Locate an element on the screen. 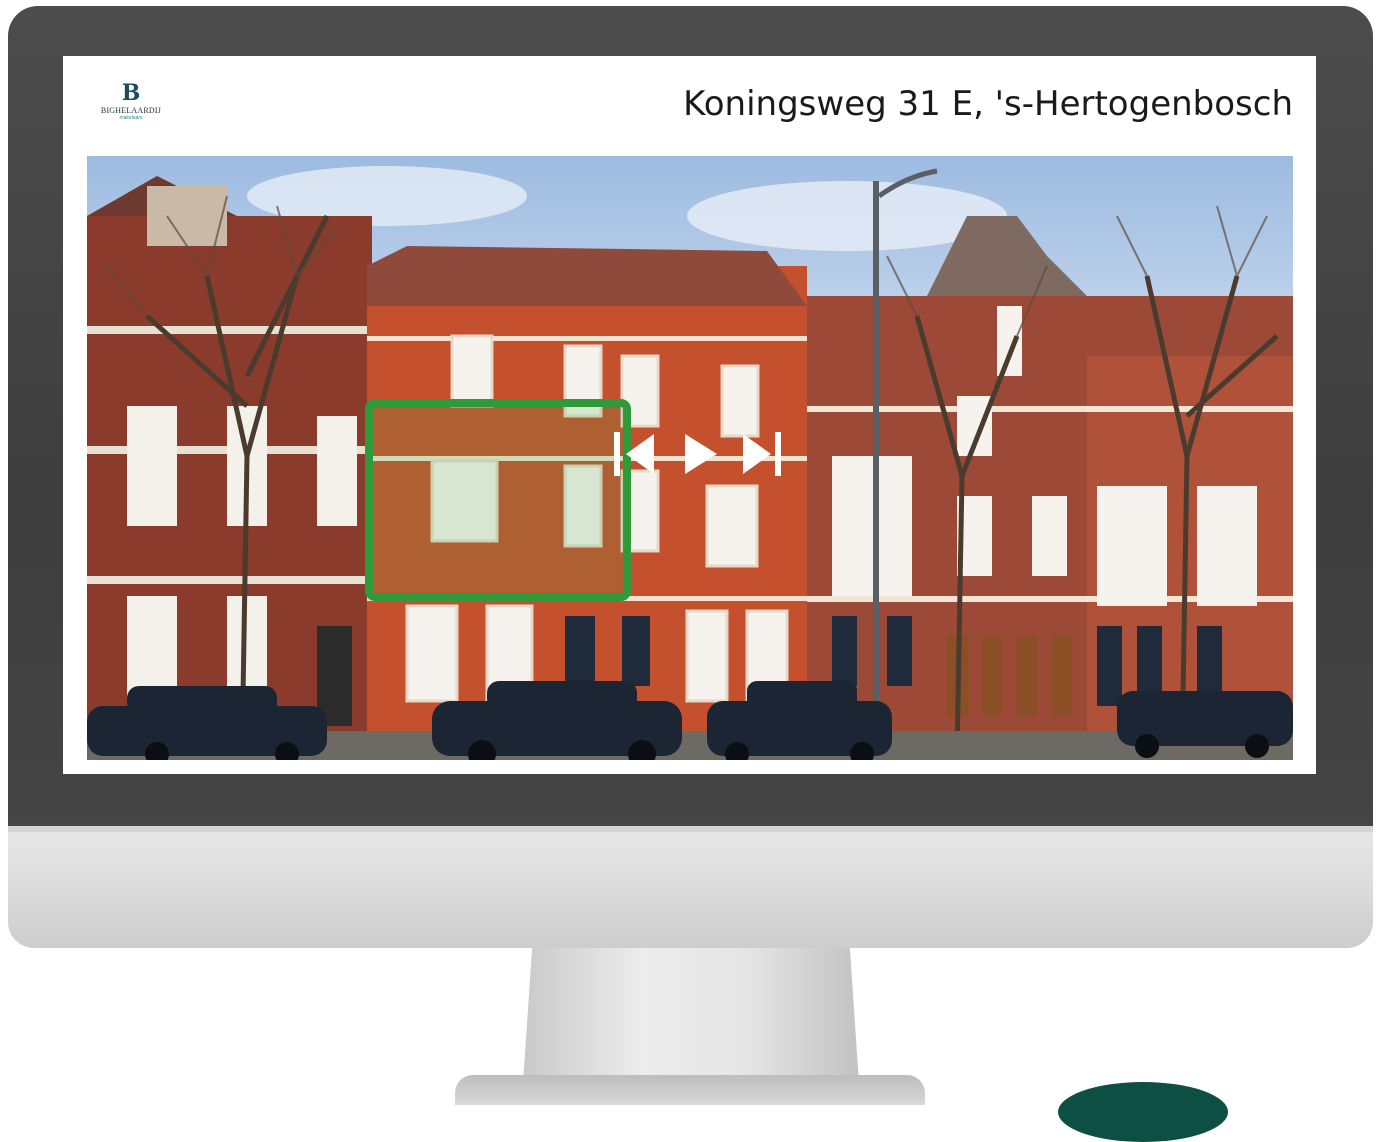 The image size is (1383, 1142). previous-icon is located at coordinates (635, 454).